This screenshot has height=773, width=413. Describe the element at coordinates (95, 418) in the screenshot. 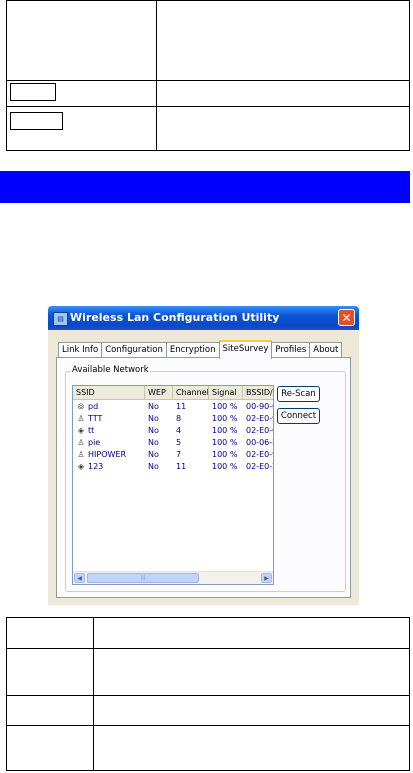

I see `ssid-text: TTT` at that location.